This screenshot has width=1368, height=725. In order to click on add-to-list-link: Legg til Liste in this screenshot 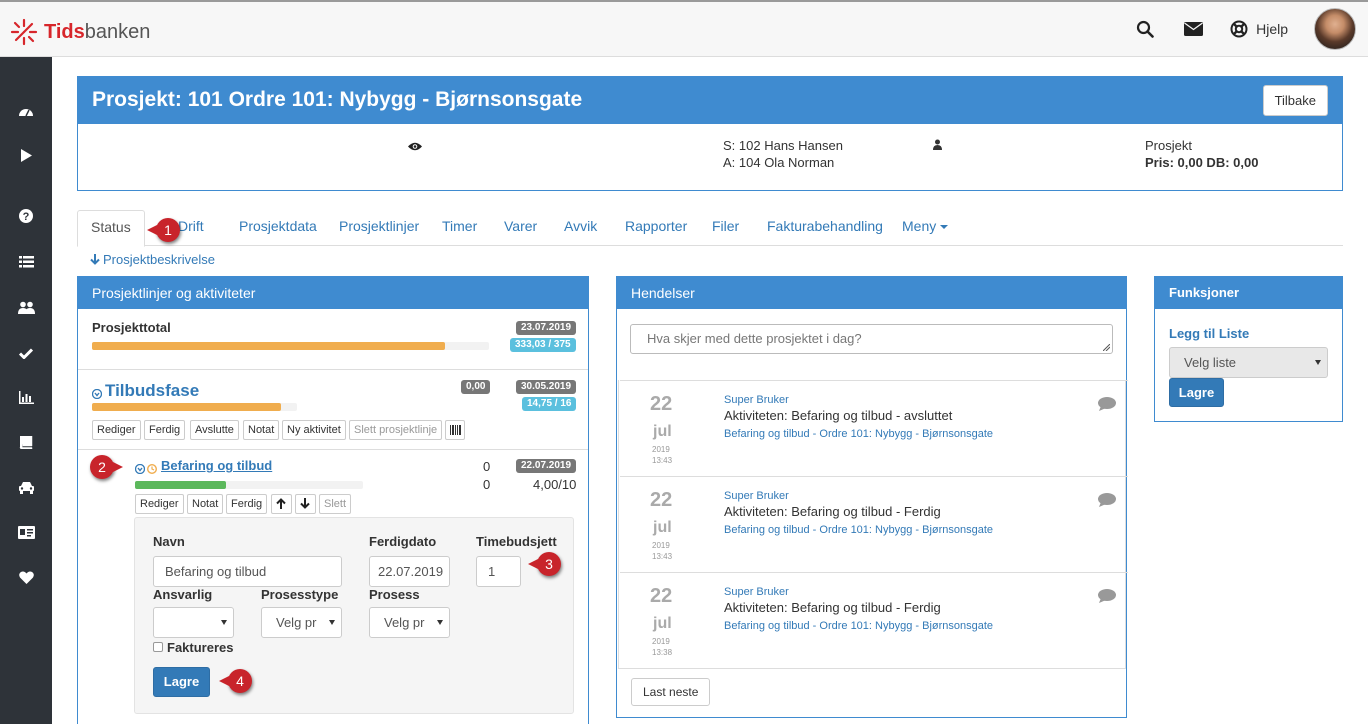, I will do `click(1209, 333)`.